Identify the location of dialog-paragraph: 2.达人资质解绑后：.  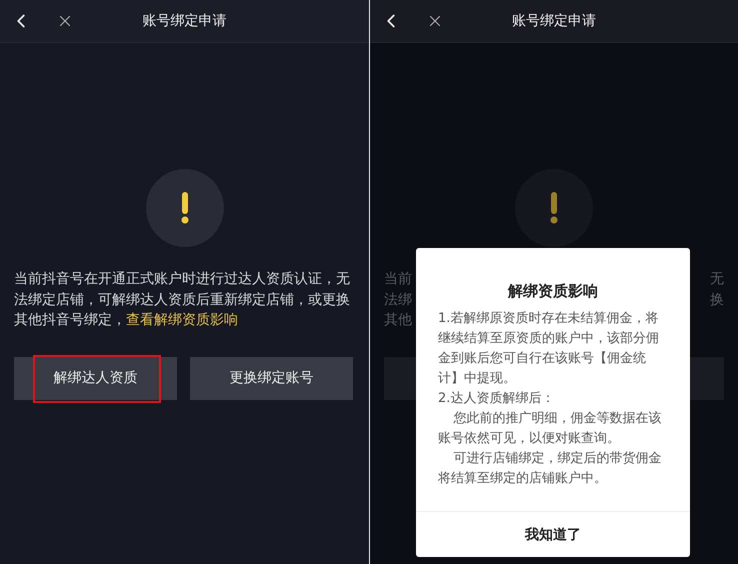
(497, 399).